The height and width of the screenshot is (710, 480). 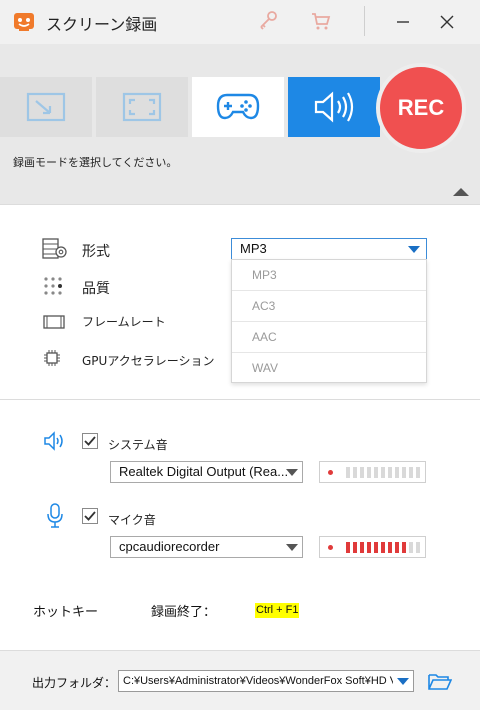 I want to click on mode-fullscreen-button, so click(x=142, y=107).